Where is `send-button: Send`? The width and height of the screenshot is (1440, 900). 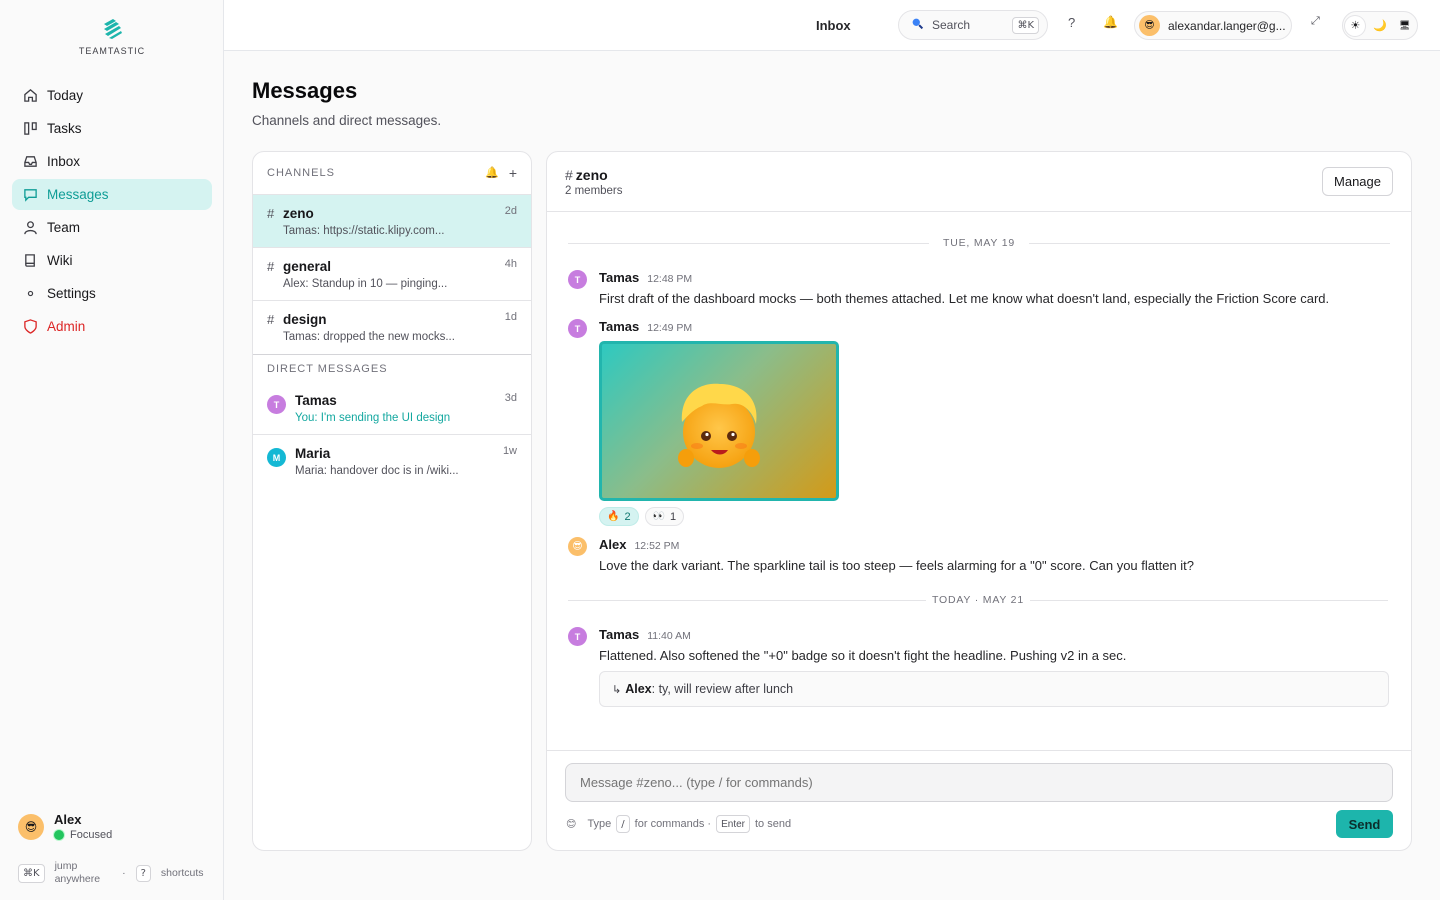 send-button: Send is located at coordinates (1364, 824).